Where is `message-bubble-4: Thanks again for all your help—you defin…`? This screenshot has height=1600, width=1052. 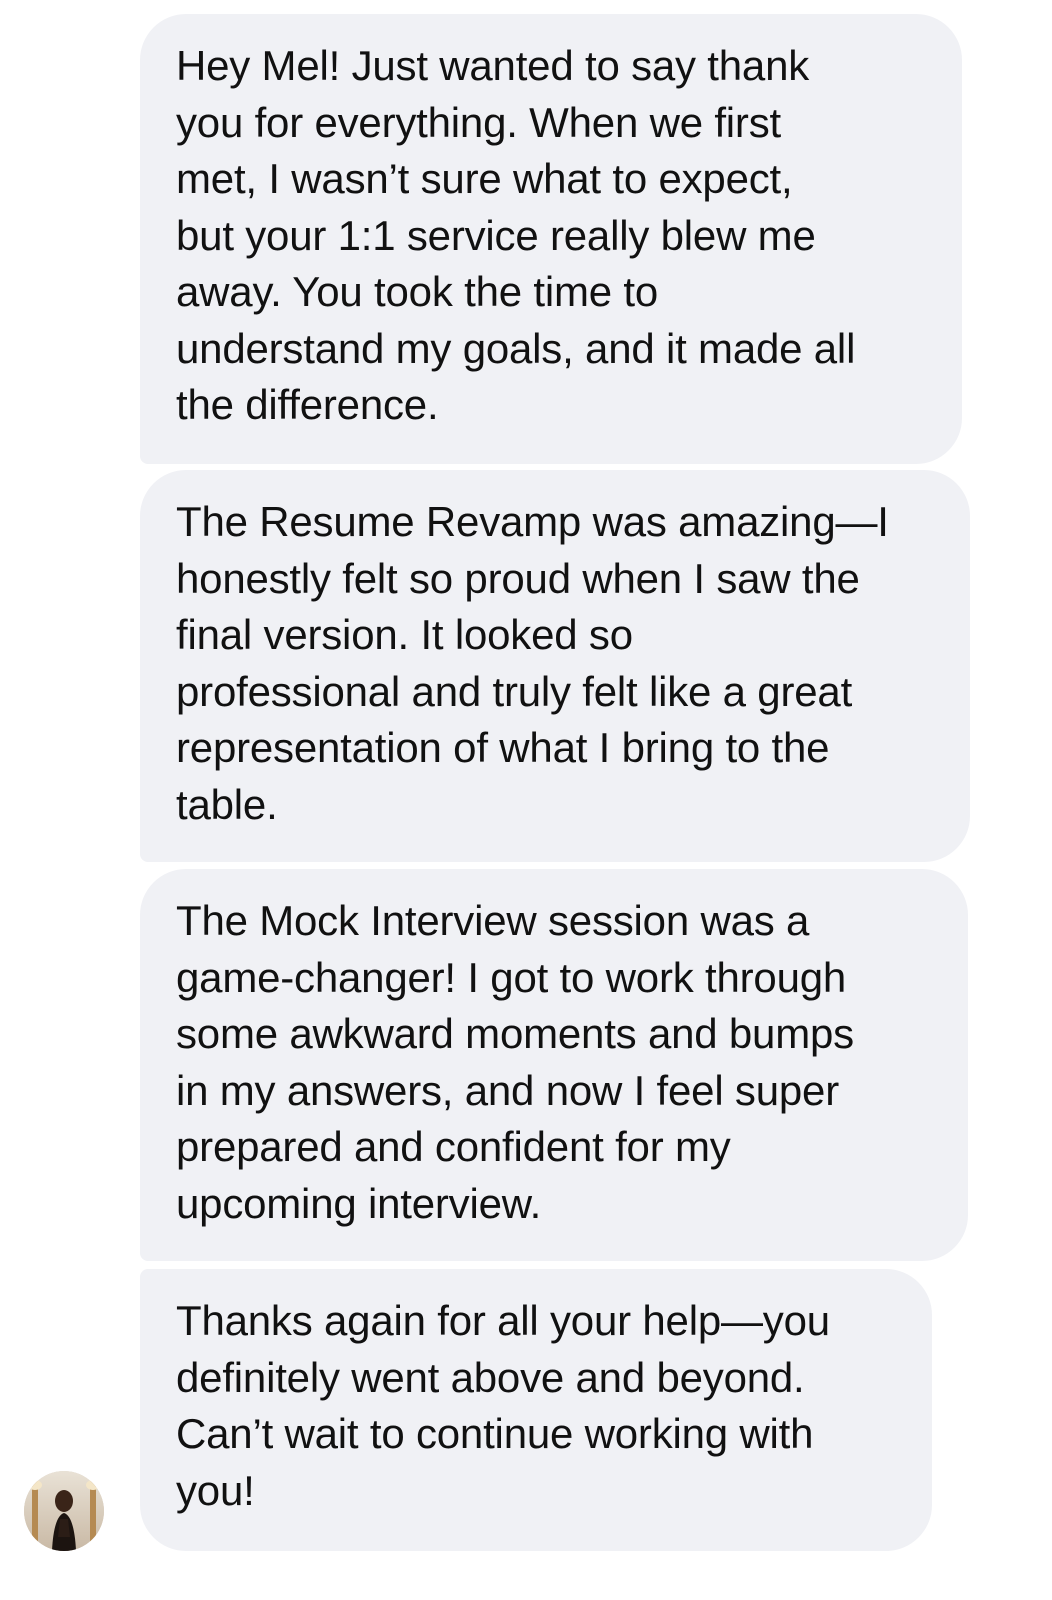
message-bubble-4: Thanks again for all your help—you defin… is located at coordinates (536, 1410).